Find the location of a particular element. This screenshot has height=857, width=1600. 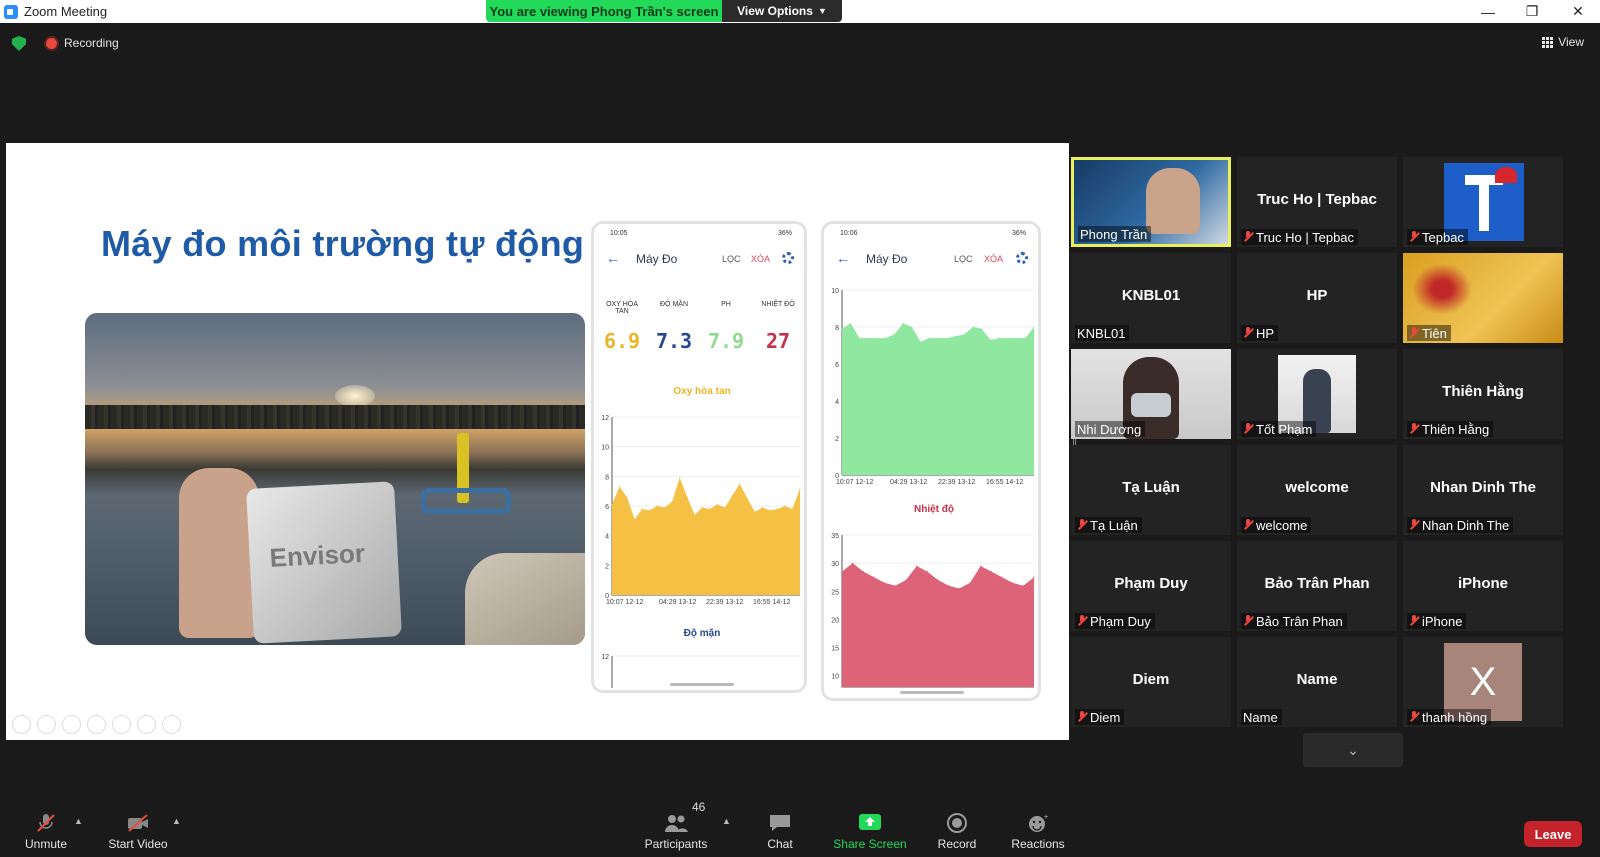

participants-caret-icon: ▲ is located at coordinates (726, 821).